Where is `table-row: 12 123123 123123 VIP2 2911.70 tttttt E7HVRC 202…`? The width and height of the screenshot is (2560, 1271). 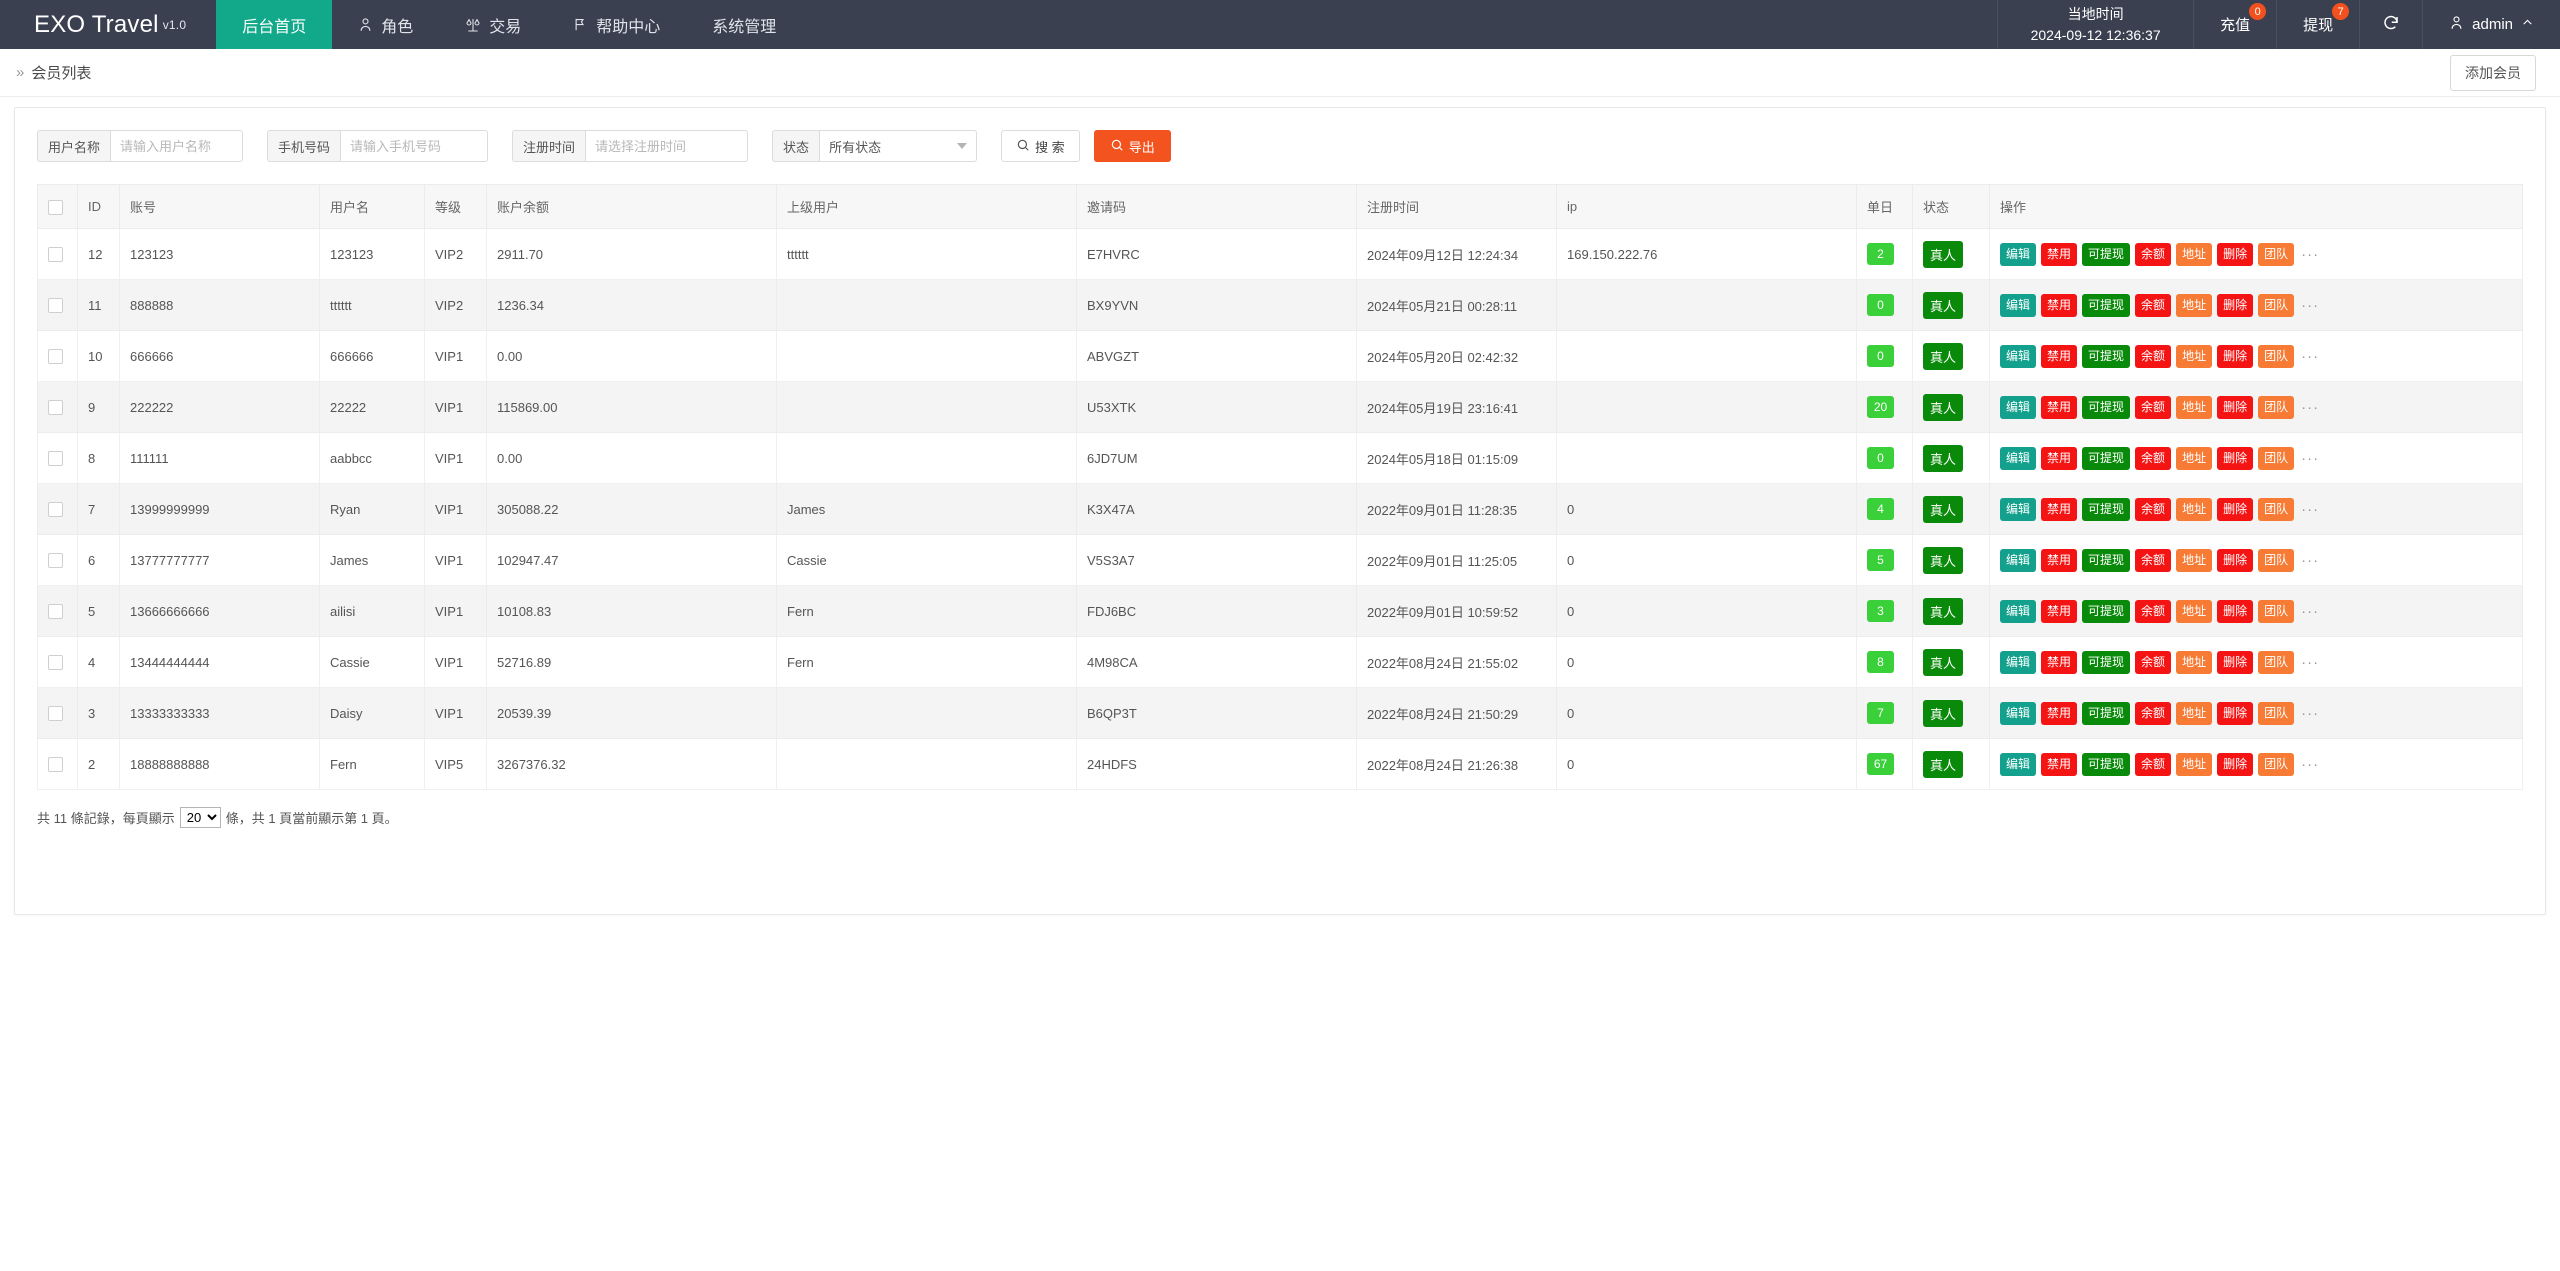
table-row: 12 123123 123123 VIP2 2911.70 tttttt E7HVRC 202… is located at coordinates (1280, 254).